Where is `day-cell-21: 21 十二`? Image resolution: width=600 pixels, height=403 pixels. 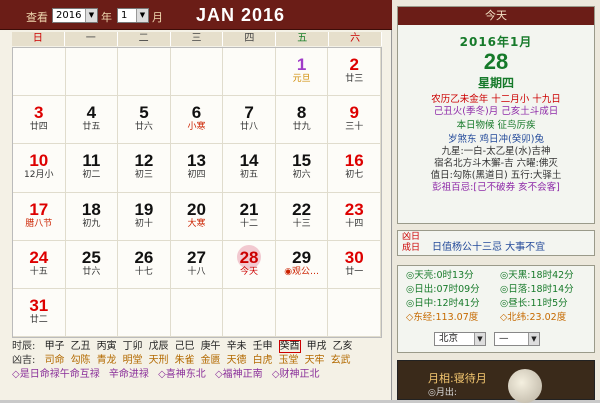
day-cell-21: 21 十二 is located at coordinates (249, 216).